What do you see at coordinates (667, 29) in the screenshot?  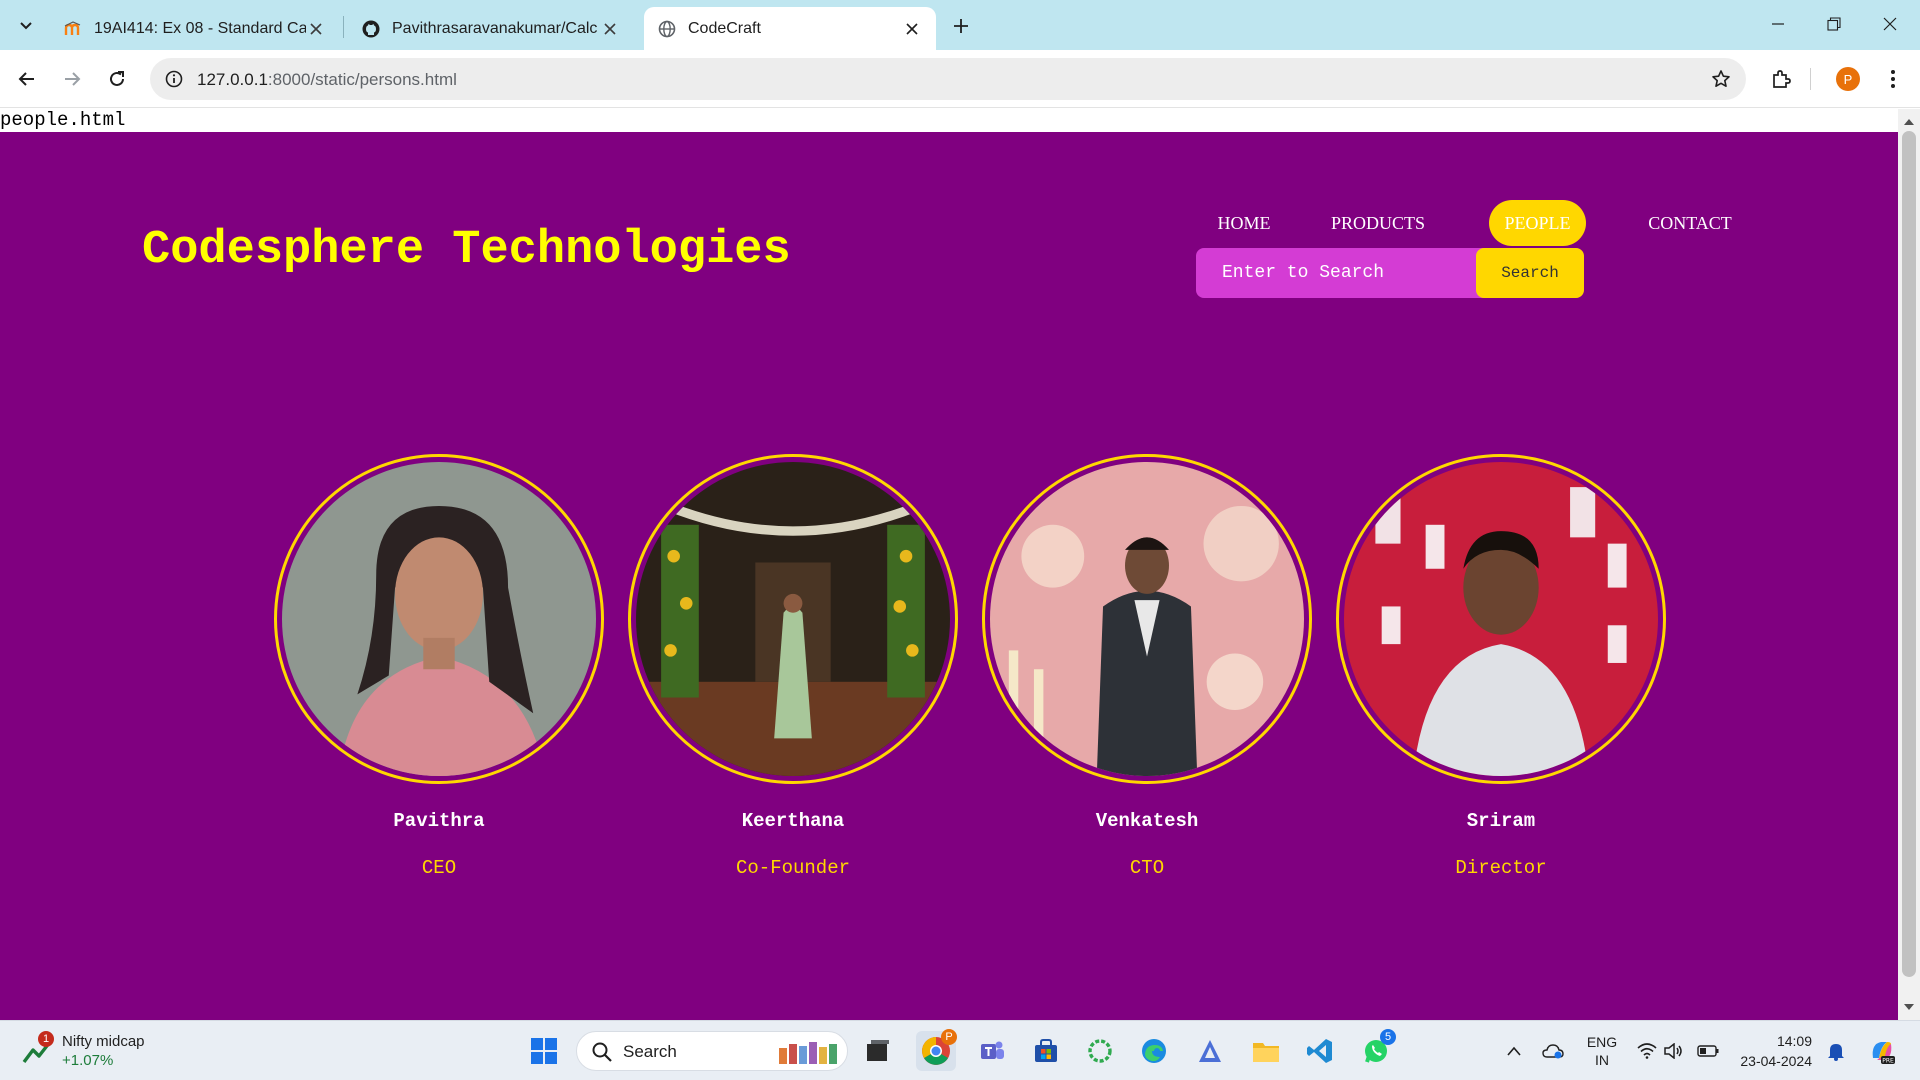 I see `globe-icon` at bounding box center [667, 29].